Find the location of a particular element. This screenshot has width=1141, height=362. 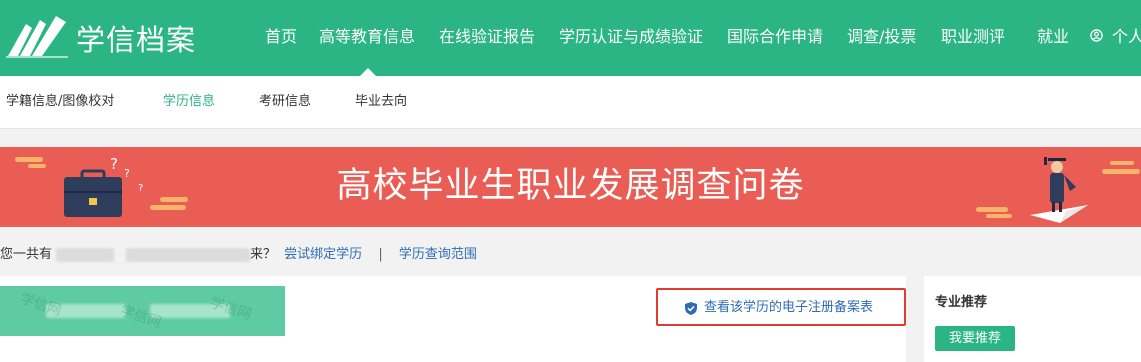

info-prefix: 您一共有 is located at coordinates (26, 254).